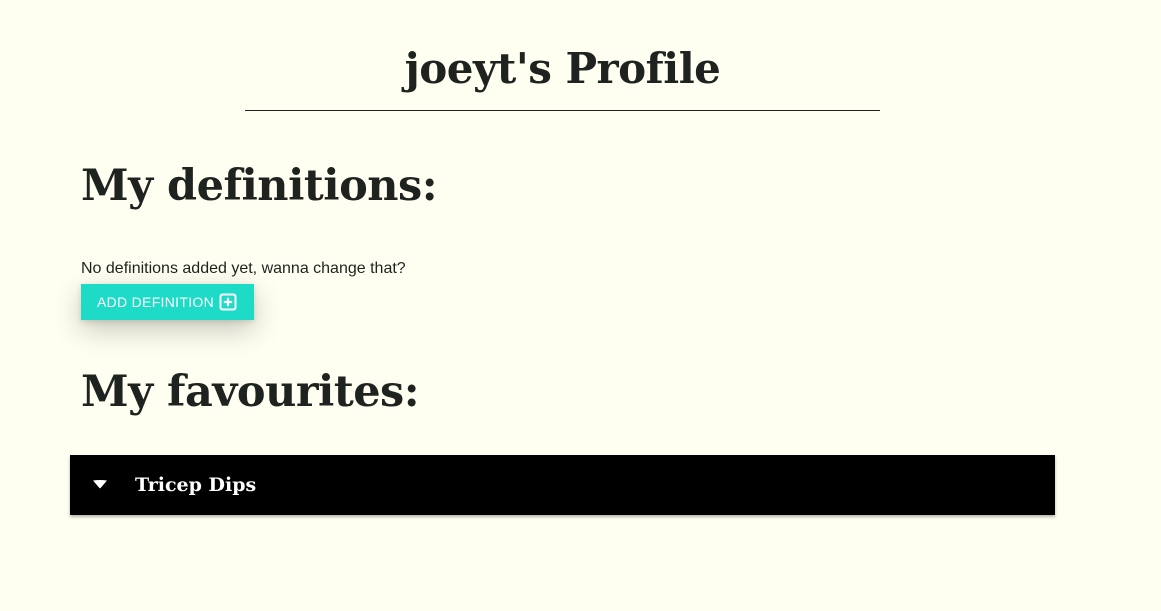 This screenshot has width=1161, height=611. I want to click on add-definition-label: ADD DEFINITION, so click(155, 302).